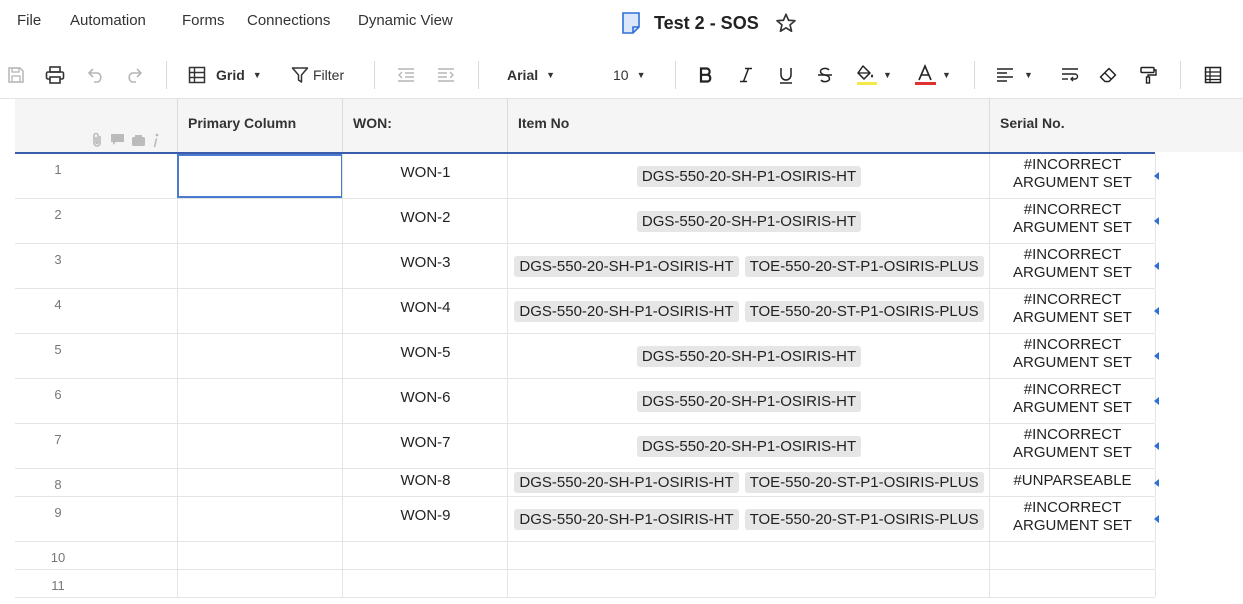 Image resolution: width=1243 pixels, height=604 pixels. What do you see at coordinates (97, 140) in the screenshot?
I see `attachment-icon` at bounding box center [97, 140].